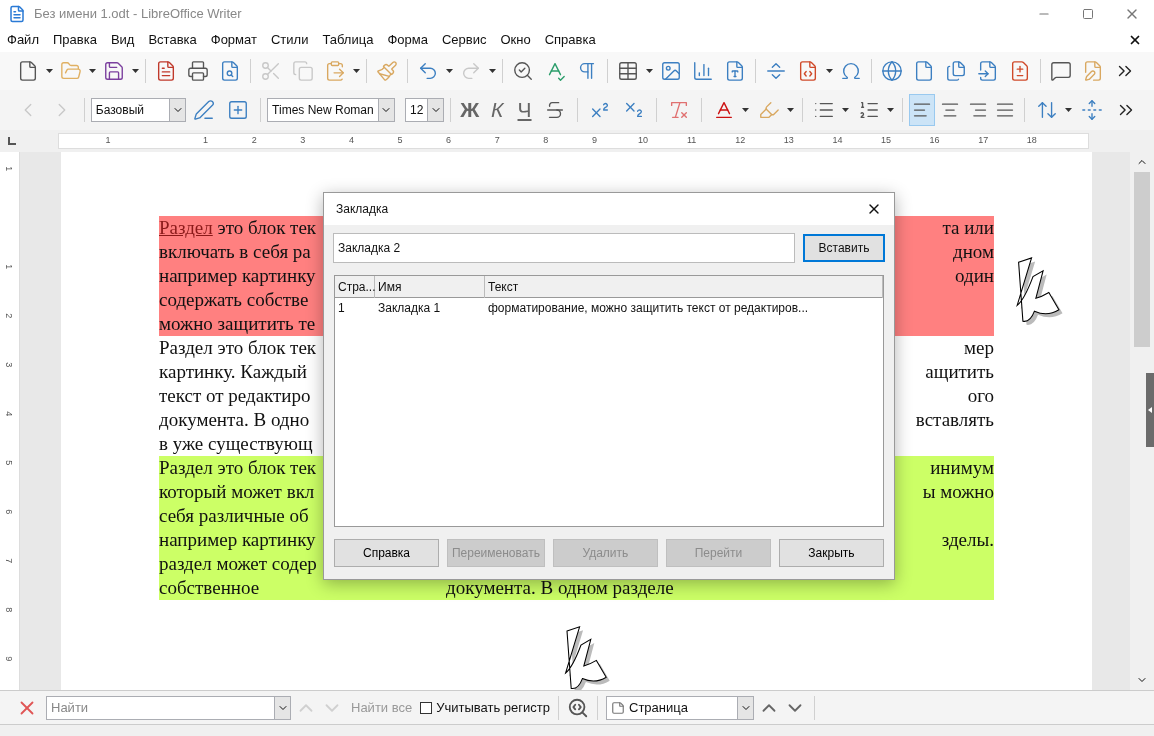 The width and height of the screenshot is (1154, 736). What do you see at coordinates (934, 140) in the screenshot?
I see `ruler-number: 16` at bounding box center [934, 140].